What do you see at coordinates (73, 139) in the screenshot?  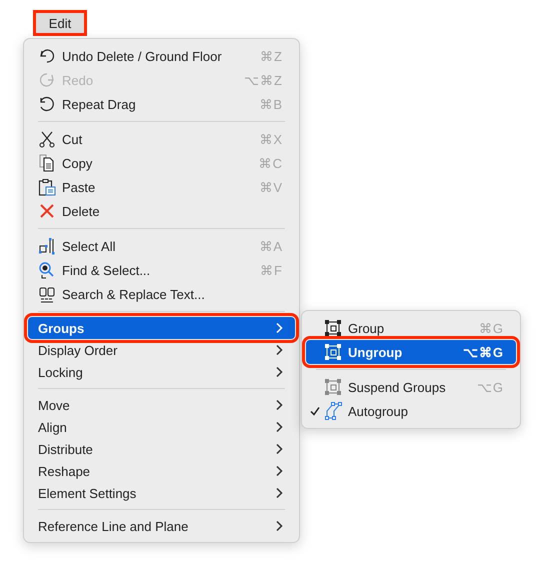 I see `menu-item-label: Cut` at bounding box center [73, 139].